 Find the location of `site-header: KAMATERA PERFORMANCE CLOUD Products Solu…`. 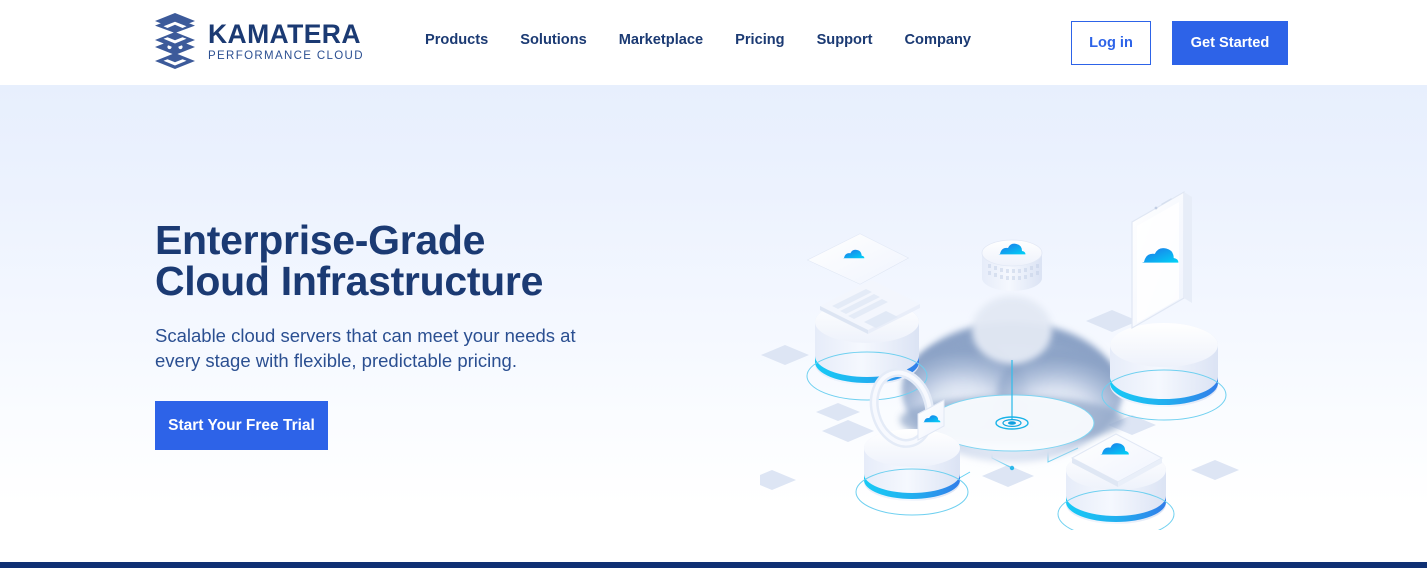

site-header: KAMATERA PERFORMANCE CLOUD Products Solu… is located at coordinates (713, 42).